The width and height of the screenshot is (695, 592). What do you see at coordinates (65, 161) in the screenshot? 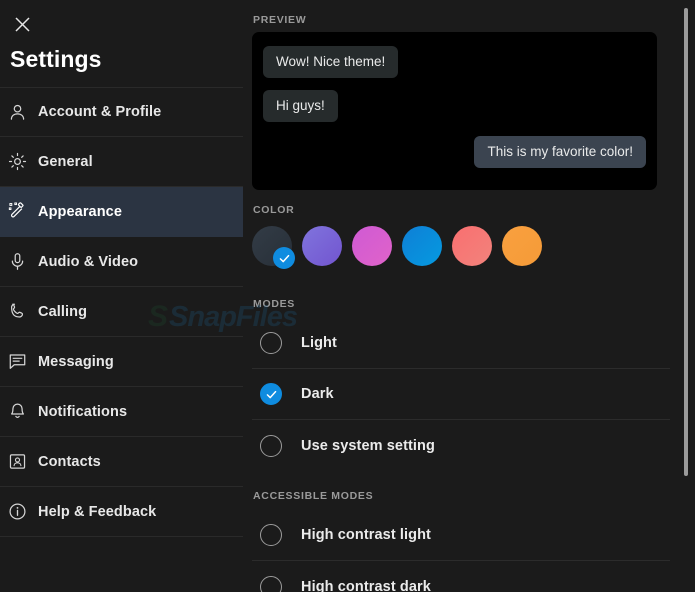
I see `sidebar-item-label: General` at bounding box center [65, 161].